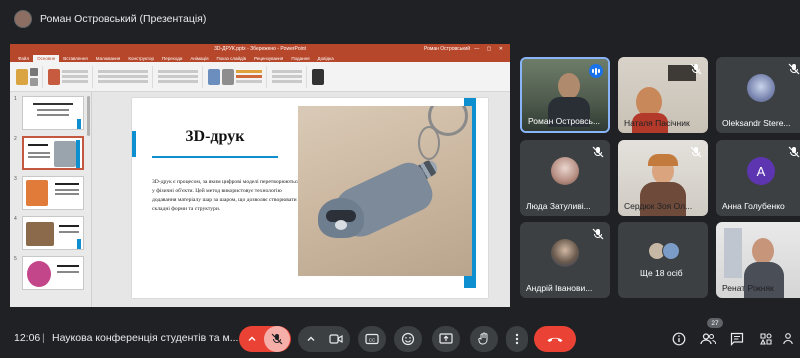 The width and height of the screenshot is (800, 358). What do you see at coordinates (22, 76) in the screenshot?
I see `paste-icon` at bounding box center [22, 76].